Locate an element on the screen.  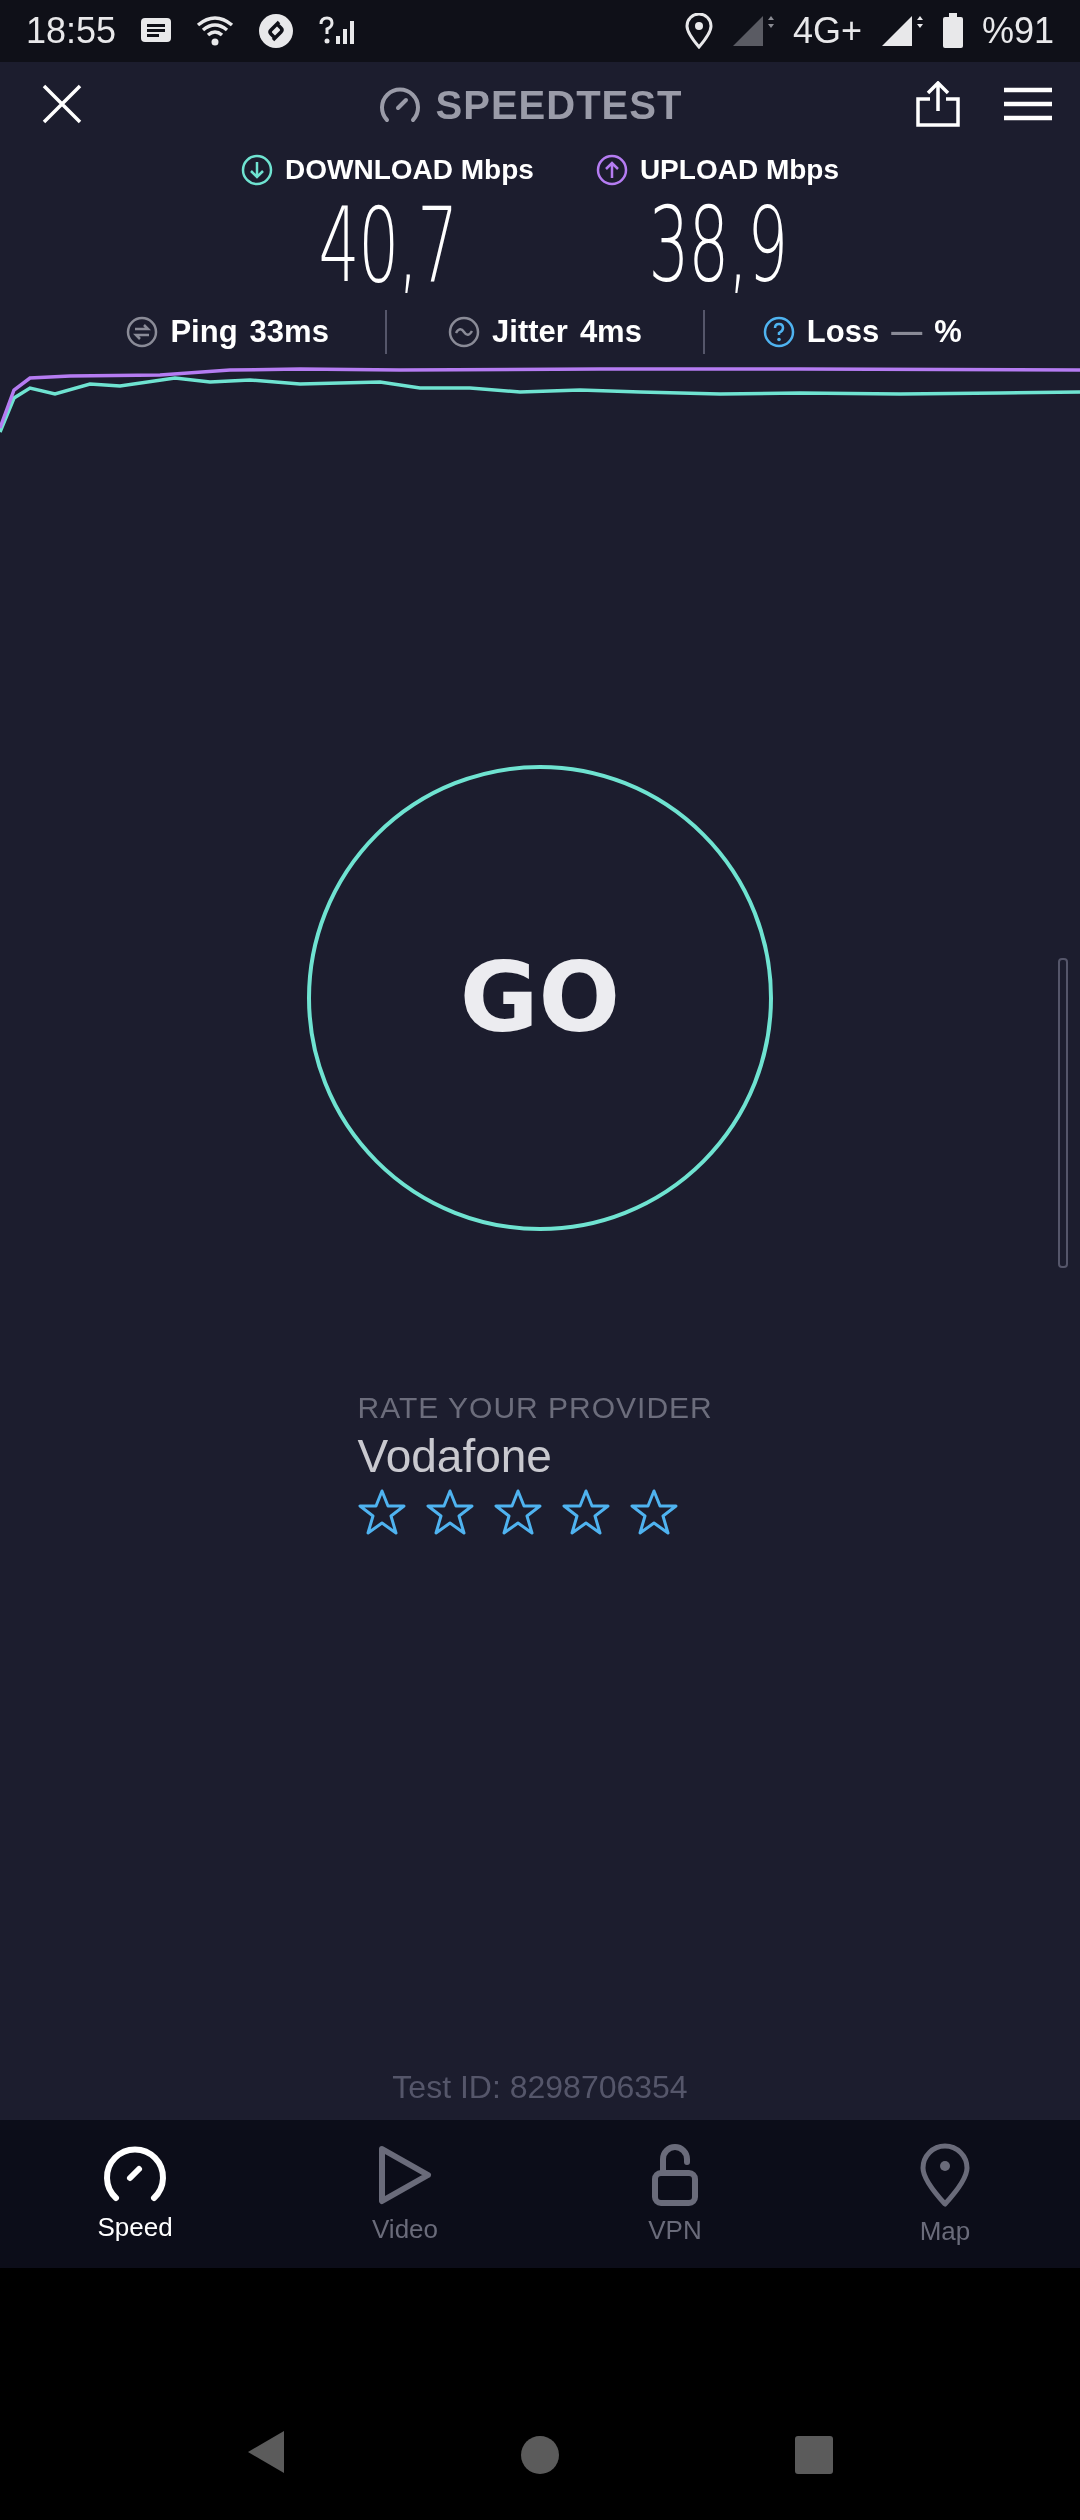
clock: 18:55 is located at coordinates (71, 31).